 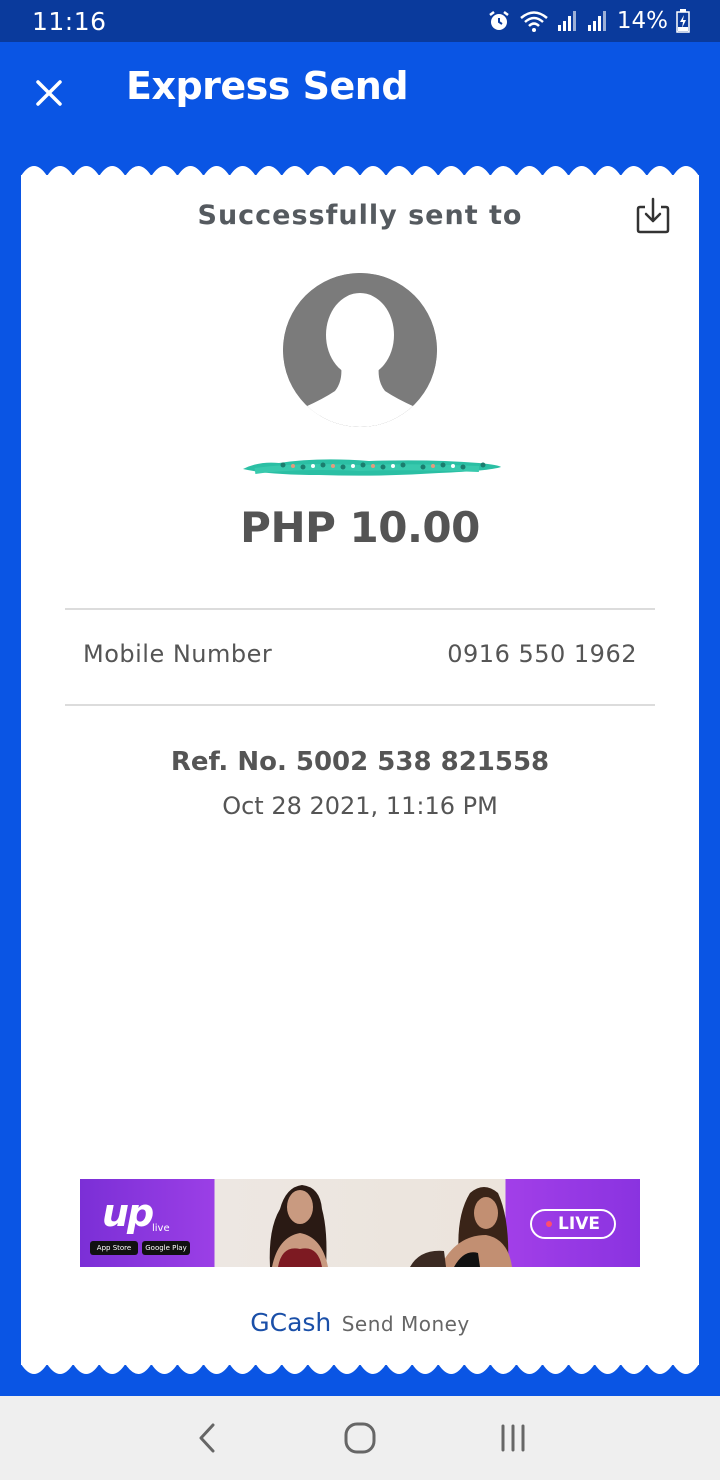 What do you see at coordinates (579, 1224) in the screenshot?
I see `ad-live-label: LIVE` at bounding box center [579, 1224].